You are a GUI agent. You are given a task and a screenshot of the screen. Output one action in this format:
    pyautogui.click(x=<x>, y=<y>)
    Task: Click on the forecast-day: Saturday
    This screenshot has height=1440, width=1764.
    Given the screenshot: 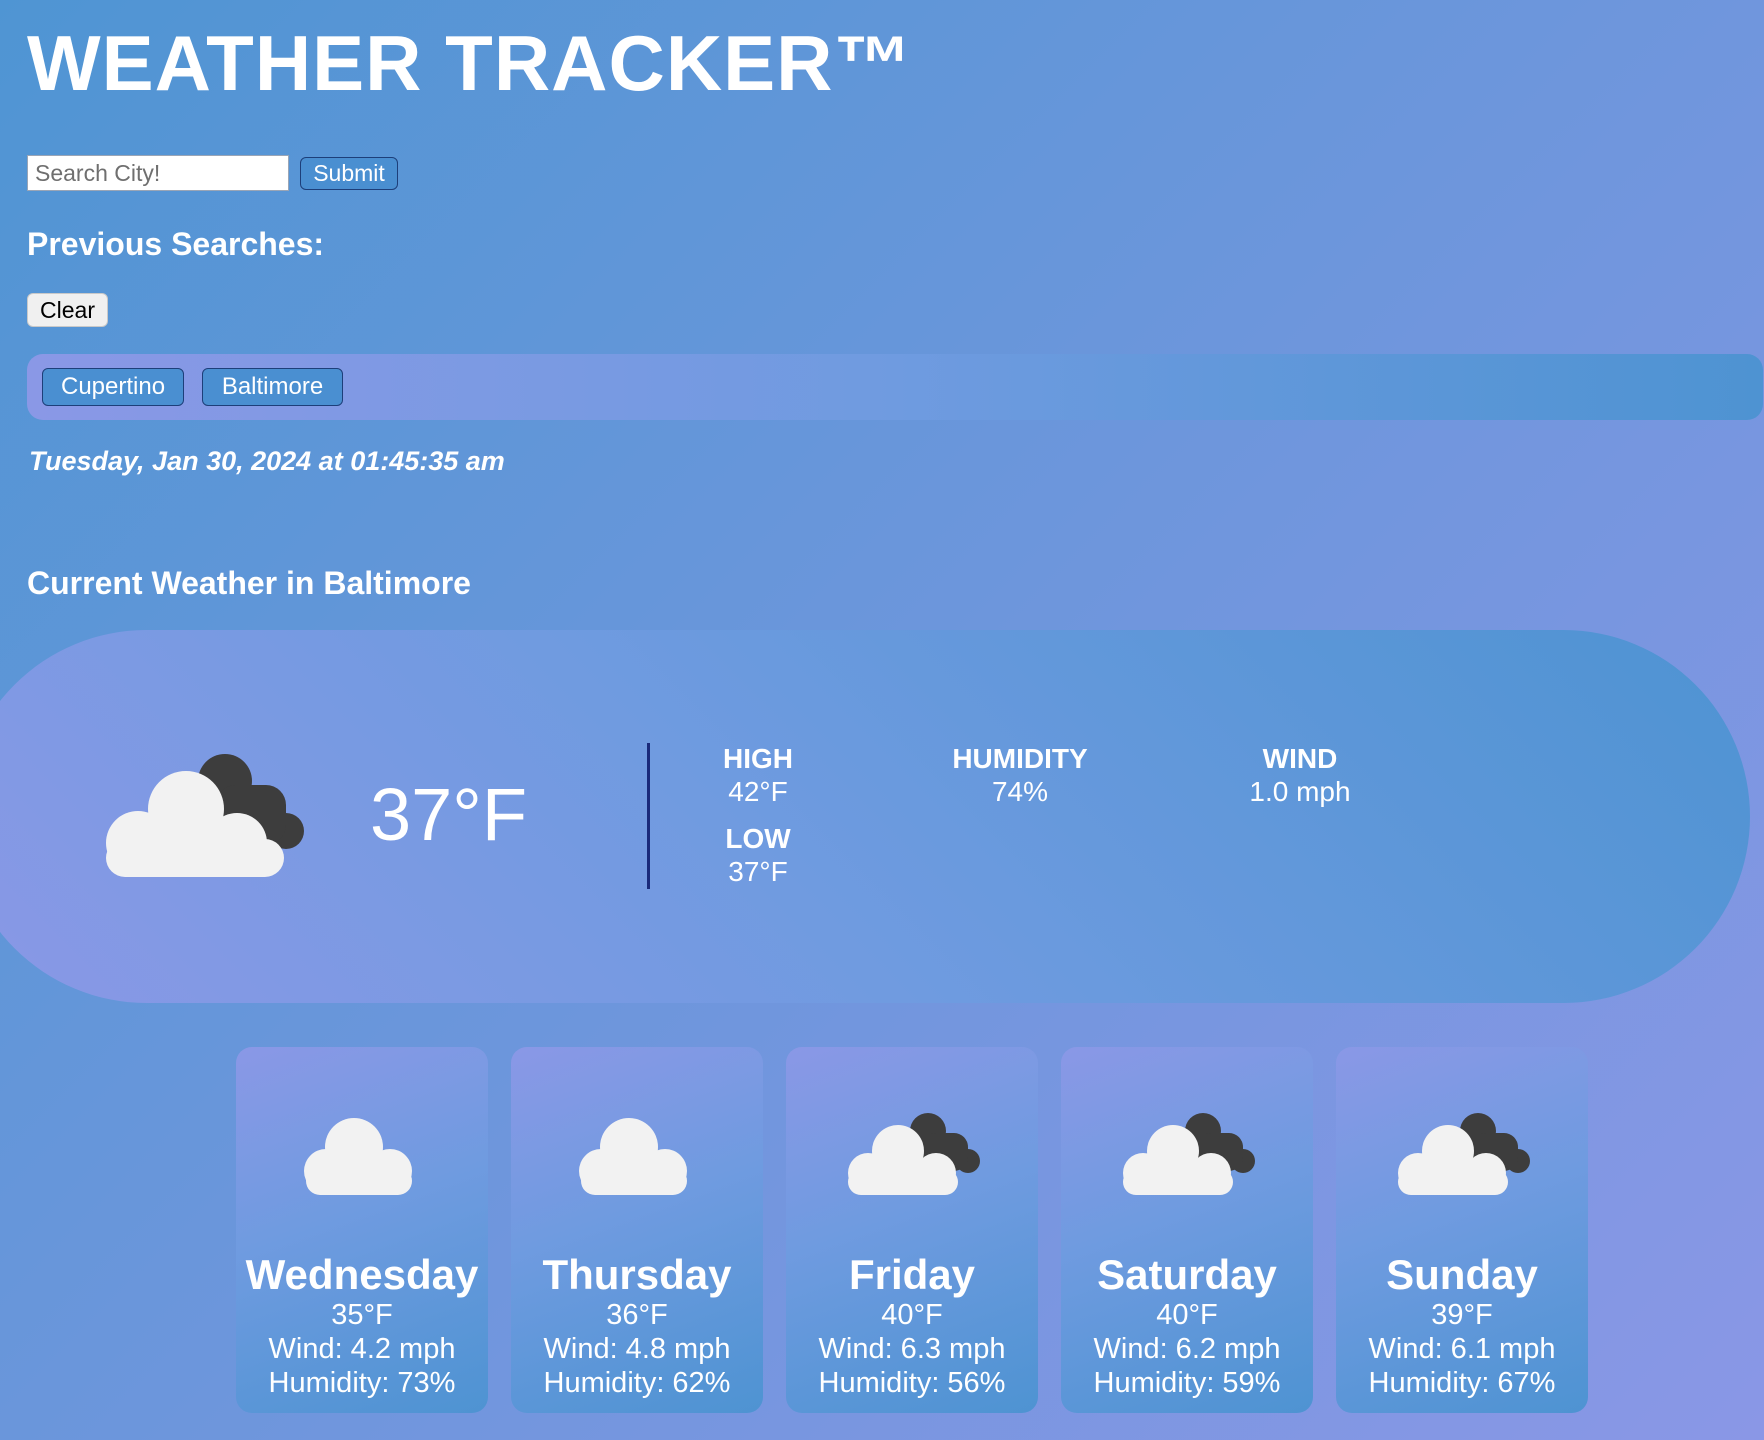 What is the action you would take?
    pyautogui.click(x=1187, y=1274)
    